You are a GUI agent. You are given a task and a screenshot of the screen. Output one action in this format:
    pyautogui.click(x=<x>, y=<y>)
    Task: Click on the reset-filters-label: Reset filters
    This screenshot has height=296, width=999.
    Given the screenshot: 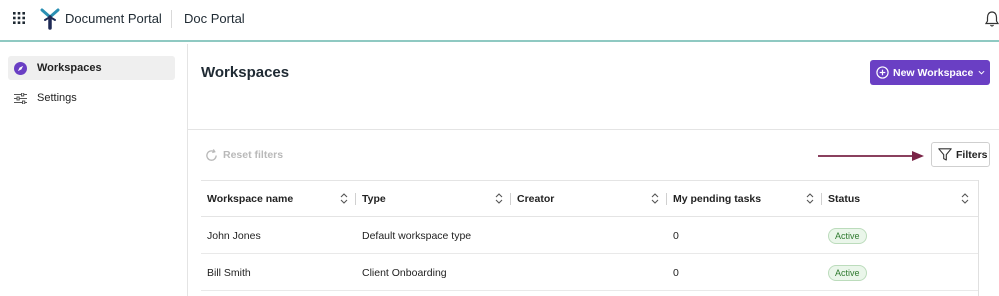 What is the action you would take?
    pyautogui.click(x=253, y=155)
    